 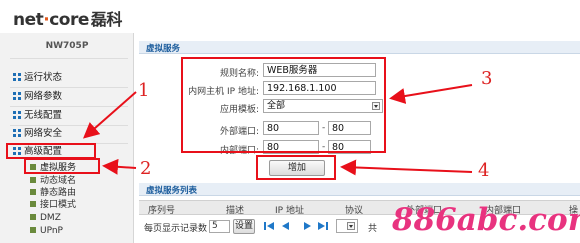 What do you see at coordinates (486, 220) in the screenshot?
I see `watermark: 886abc.com` at bounding box center [486, 220].